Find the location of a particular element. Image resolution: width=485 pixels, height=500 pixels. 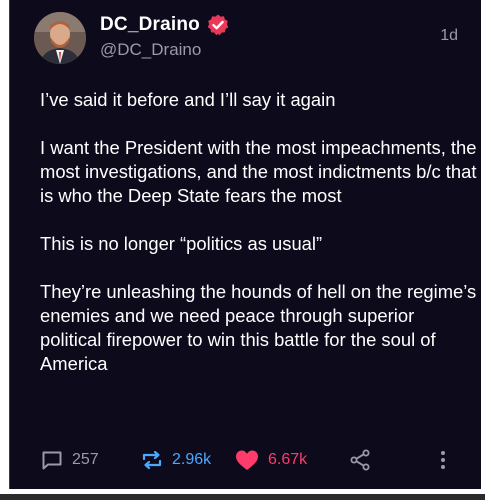

post-paragraph: This is no longer “politics as usual” is located at coordinates (181, 243).